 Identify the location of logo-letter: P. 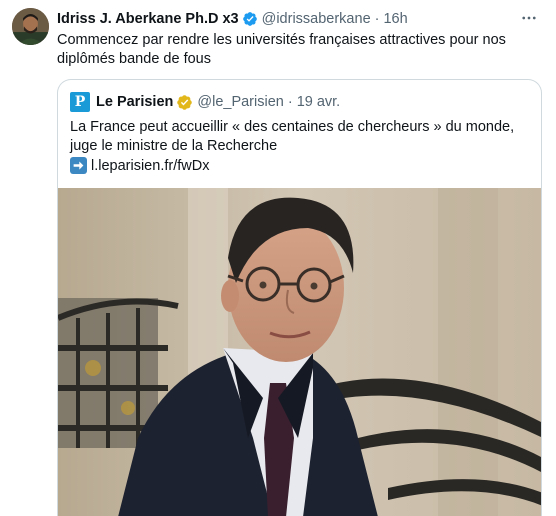
(80, 102).